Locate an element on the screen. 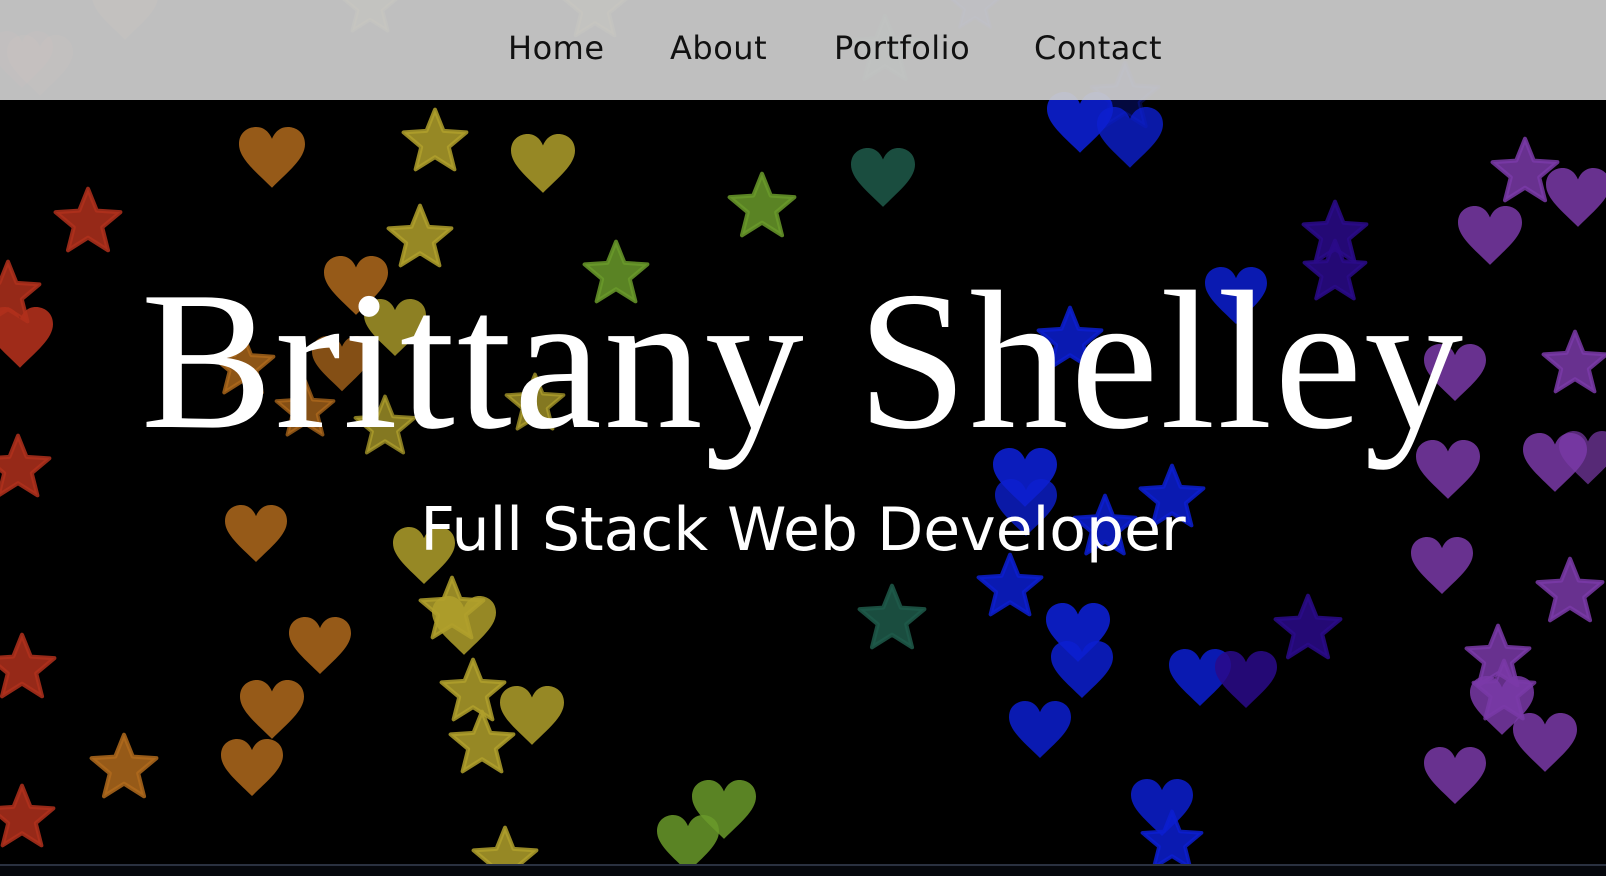 This screenshot has height=876, width=1606. nav-portfolio-link: Portfolio is located at coordinates (902, 48).